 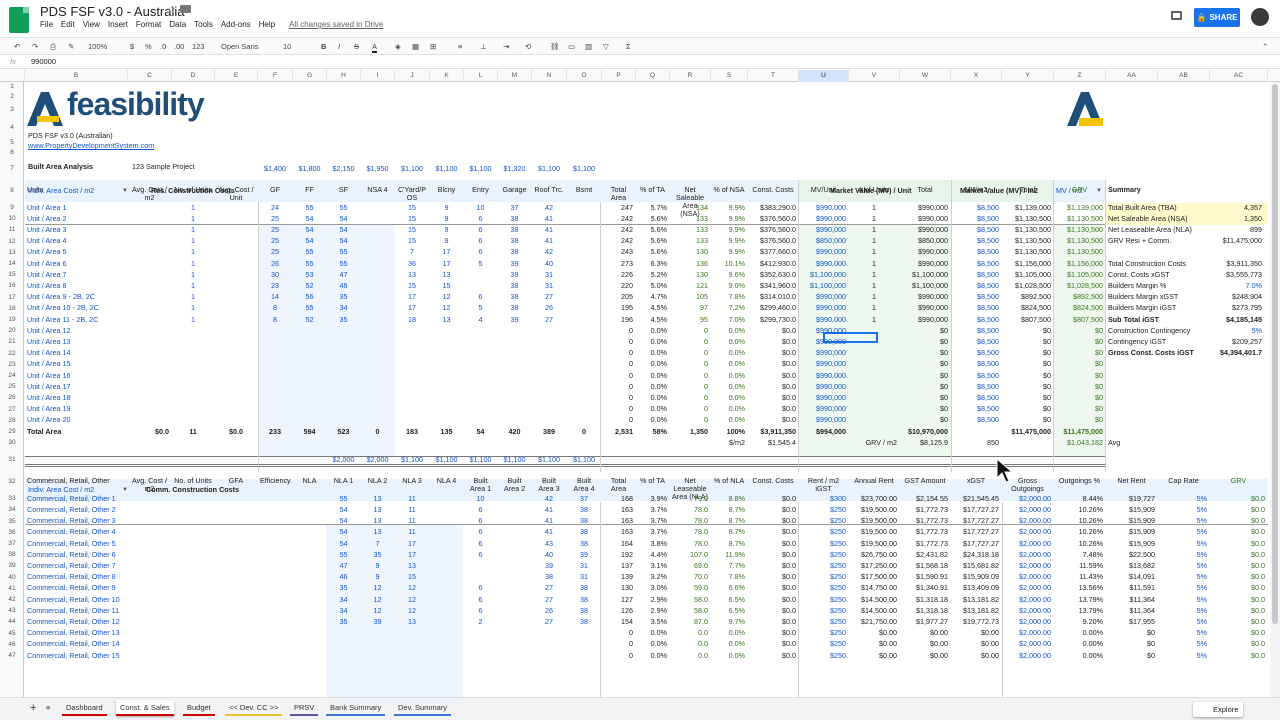 What do you see at coordinates (618, 286) in the screenshot?
I see `unit-cell: 220` at bounding box center [618, 286].